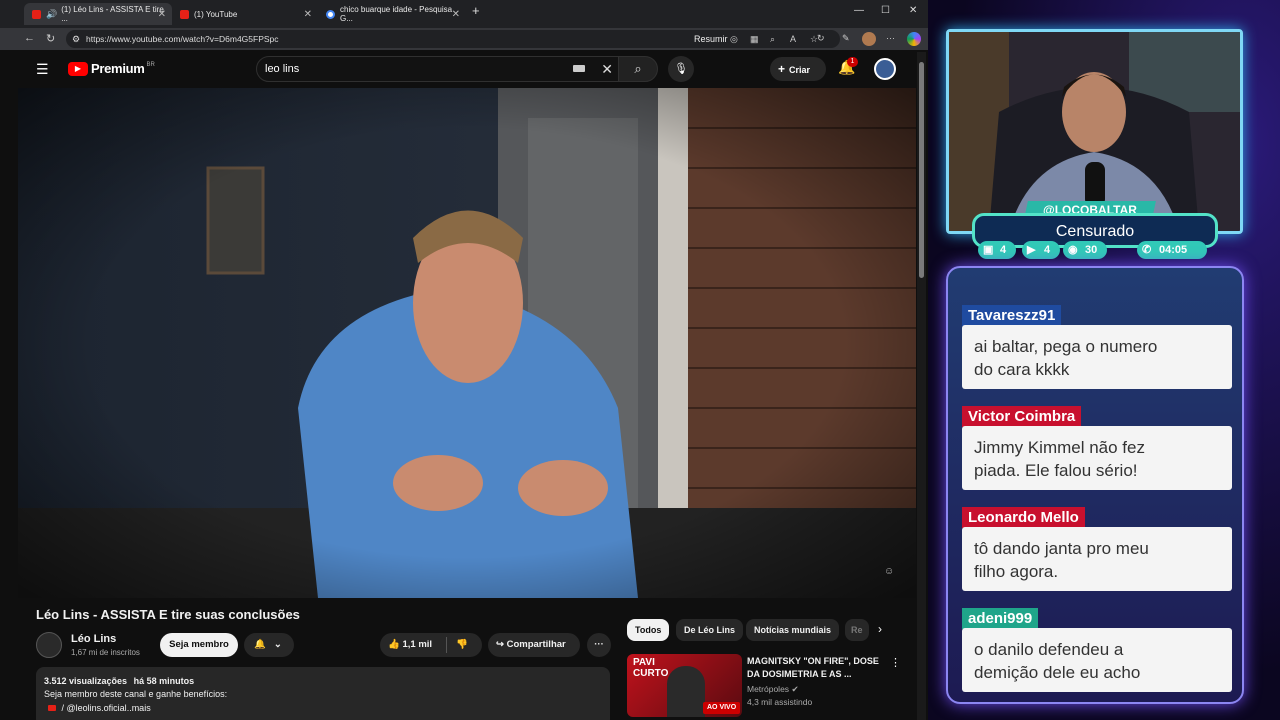 The width and height of the screenshot is (1280, 720). Describe the element at coordinates (857, 630) in the screenshot. I see `chip-partial: Re` at that location.